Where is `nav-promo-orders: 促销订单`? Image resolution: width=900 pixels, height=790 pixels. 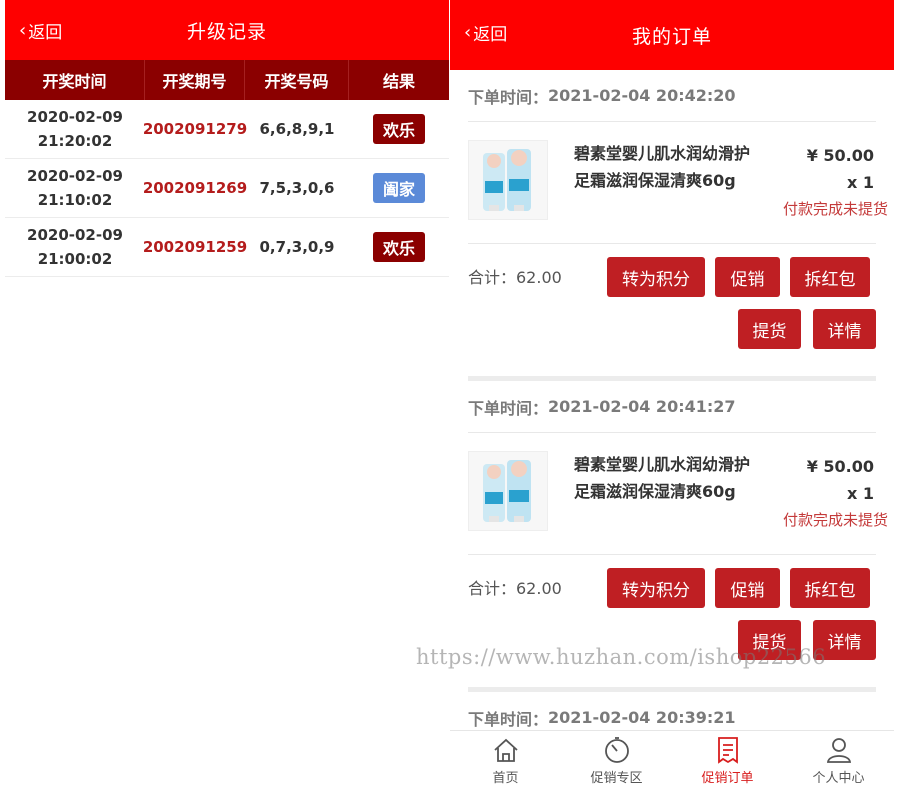
nav-promo-orders: 促销订单 is located at coordinates (727, 760).